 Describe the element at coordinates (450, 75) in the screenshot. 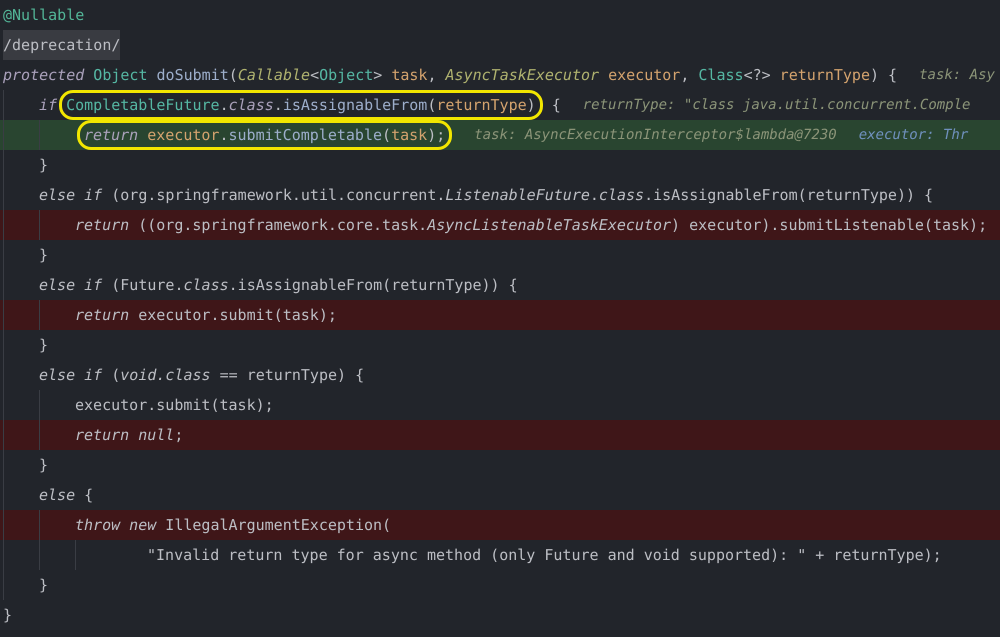

I see `code-line: protected Object doSubmit(Callable<Object> task, AsyncTaskExecutor executor, Class<?> returnType) {` at that location.